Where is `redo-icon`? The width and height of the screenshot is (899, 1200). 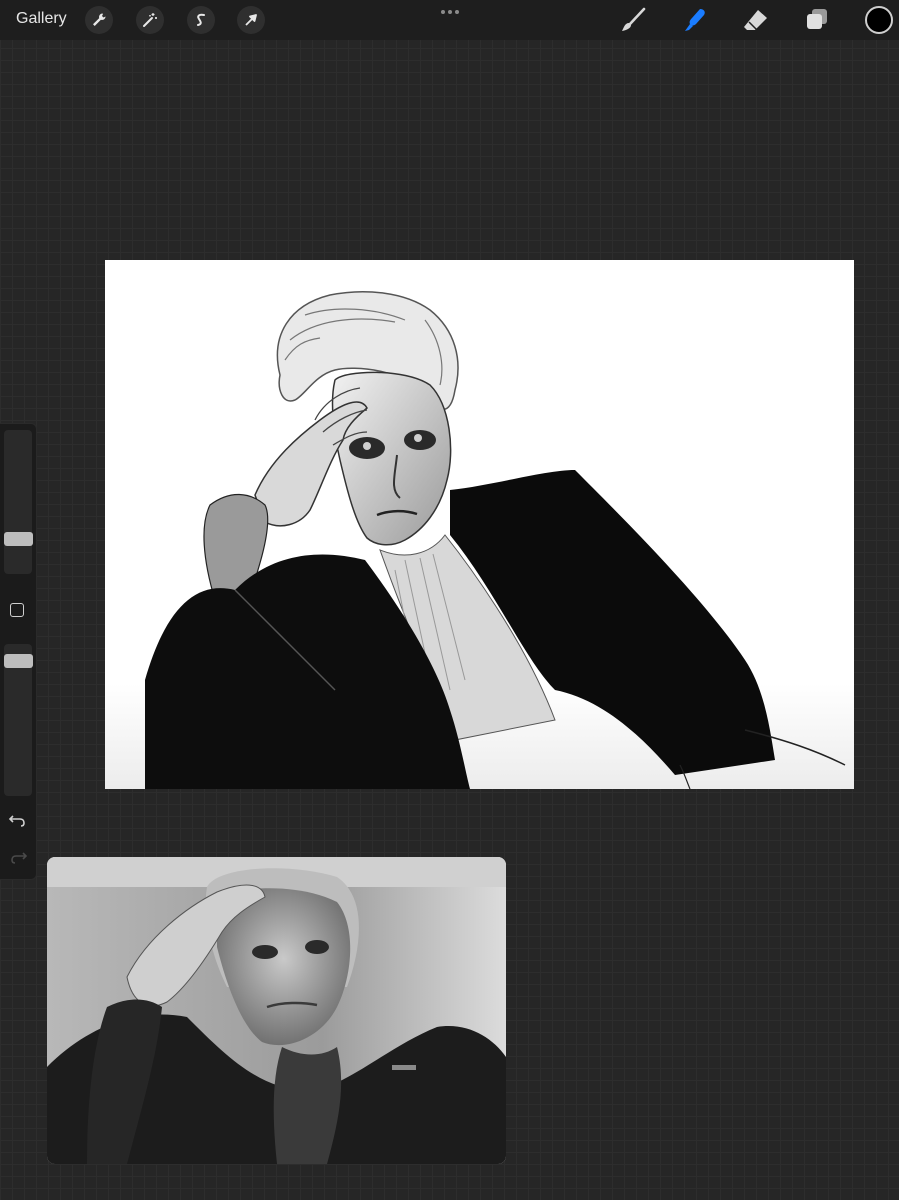
redo-icon is located at coordinates (18, 857).